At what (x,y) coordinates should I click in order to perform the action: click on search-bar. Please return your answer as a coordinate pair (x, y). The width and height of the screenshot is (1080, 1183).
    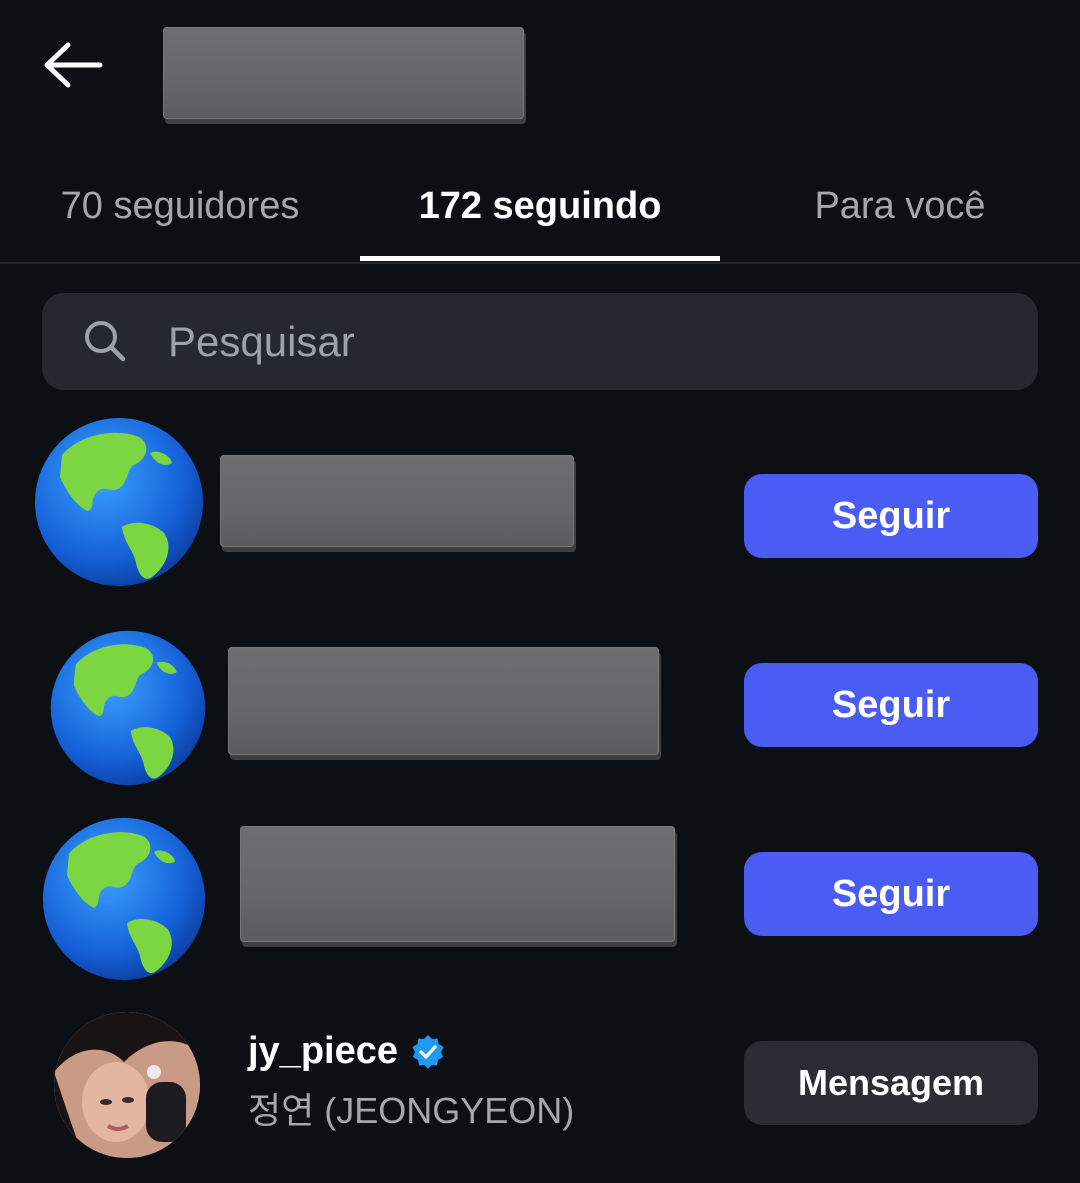
    Looking at the image, I should click on (540, 341).